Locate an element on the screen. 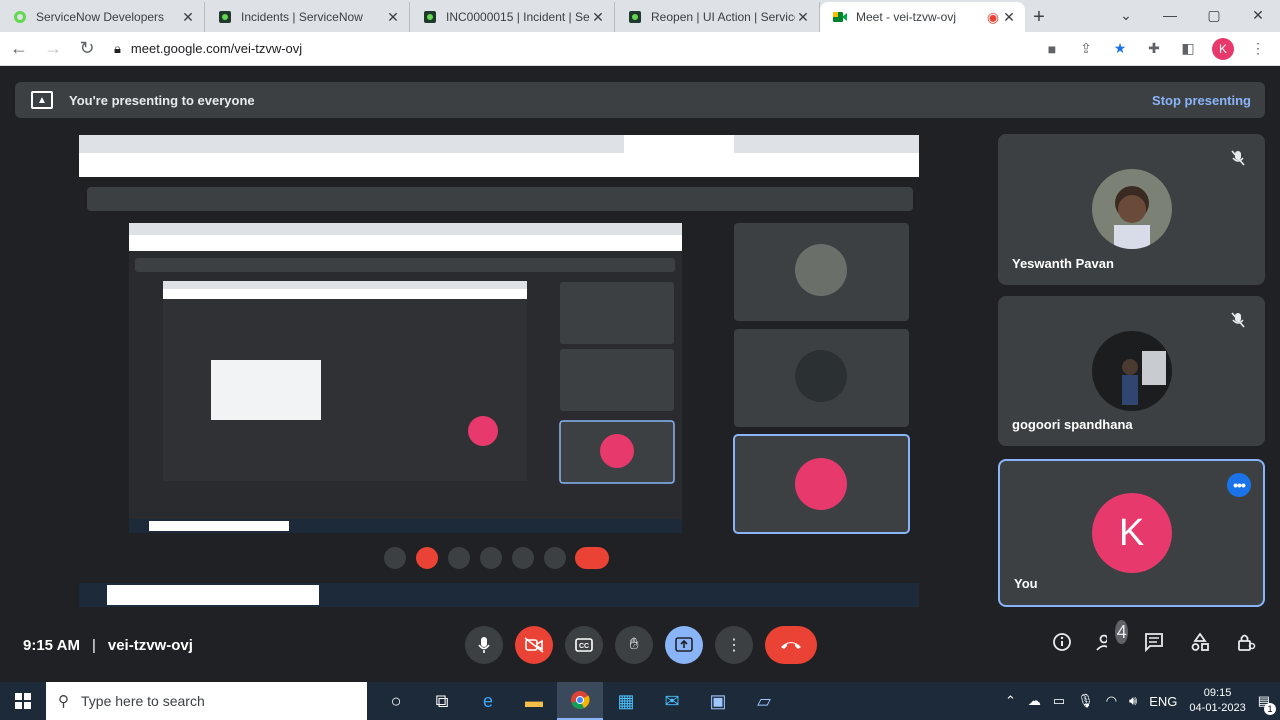 The image size is (1280, 720). taskbar-clock: 09:15 04-01-2023 is located at coordinates (1217, 701).